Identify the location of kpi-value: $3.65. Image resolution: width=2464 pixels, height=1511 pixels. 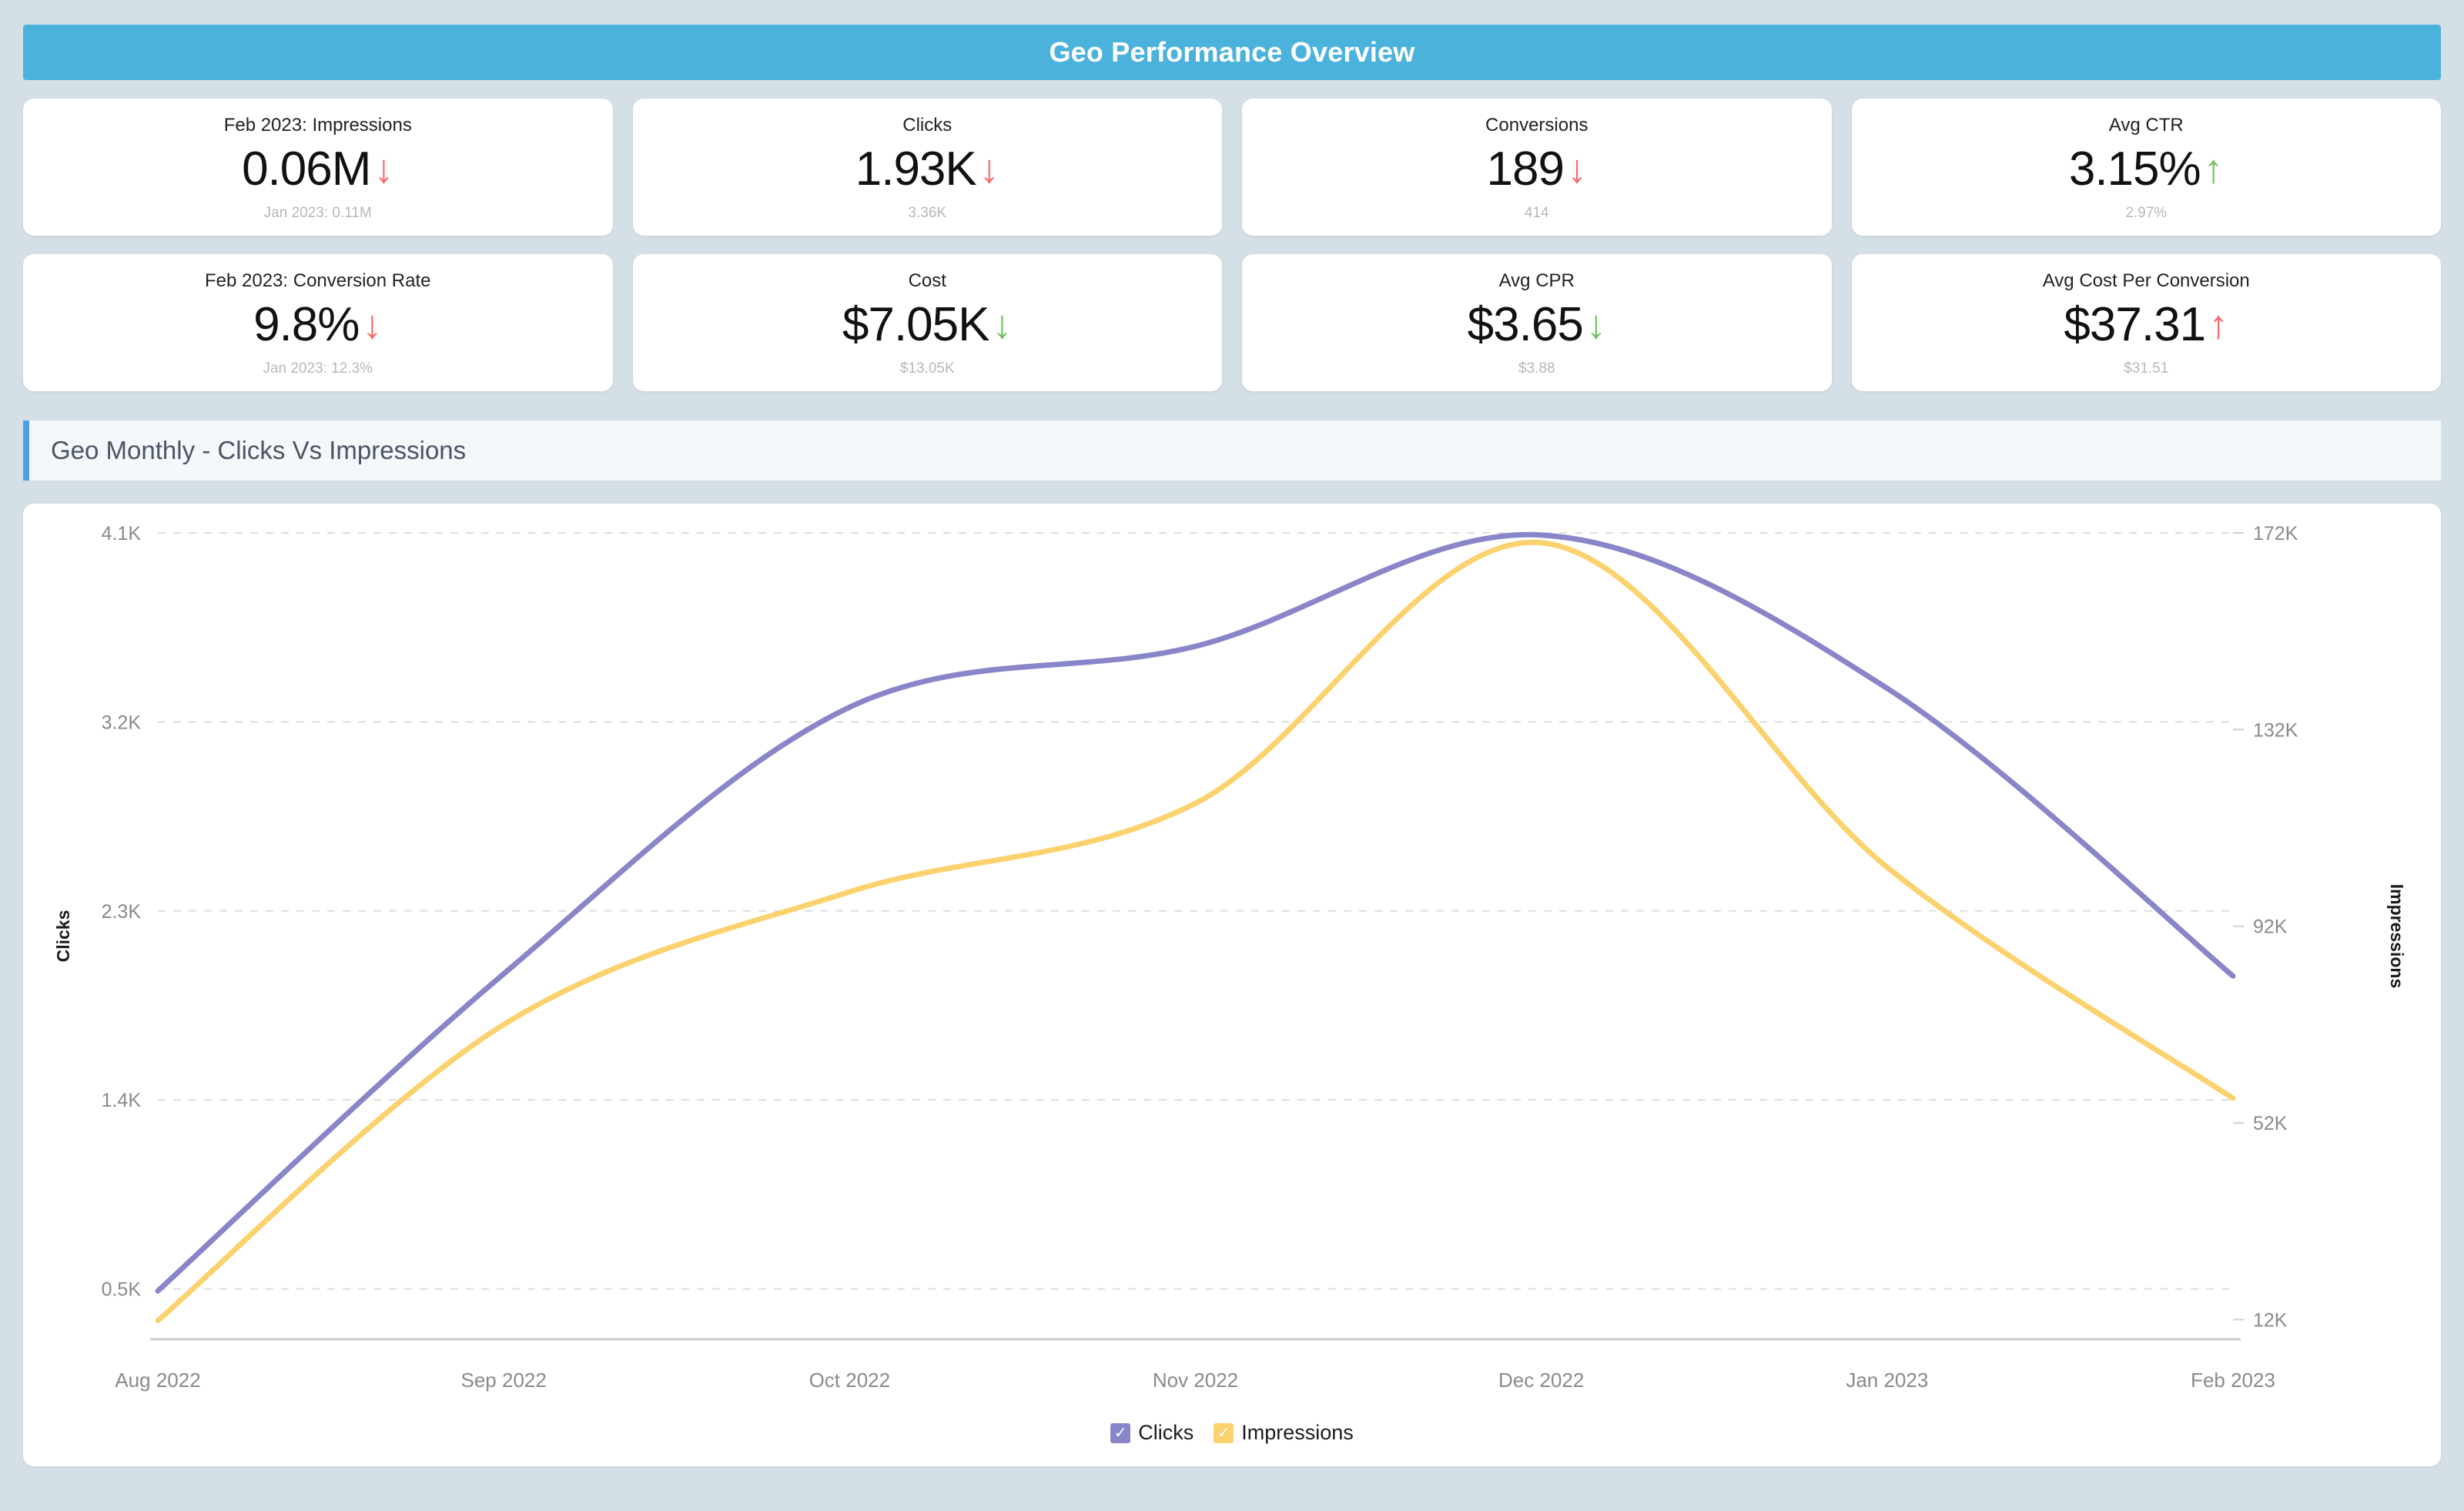
(1525, 325).